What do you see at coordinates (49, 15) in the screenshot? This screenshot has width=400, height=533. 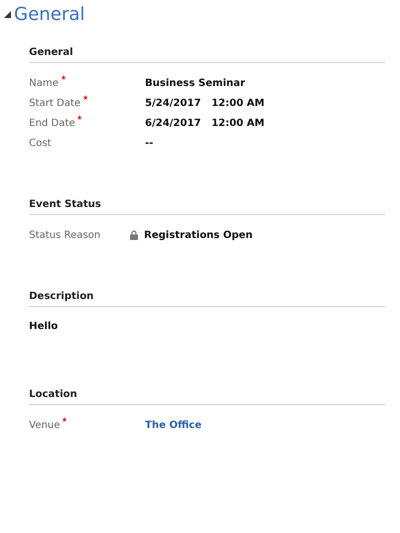 I see `section-title: General` at bounding box center [49, 15].